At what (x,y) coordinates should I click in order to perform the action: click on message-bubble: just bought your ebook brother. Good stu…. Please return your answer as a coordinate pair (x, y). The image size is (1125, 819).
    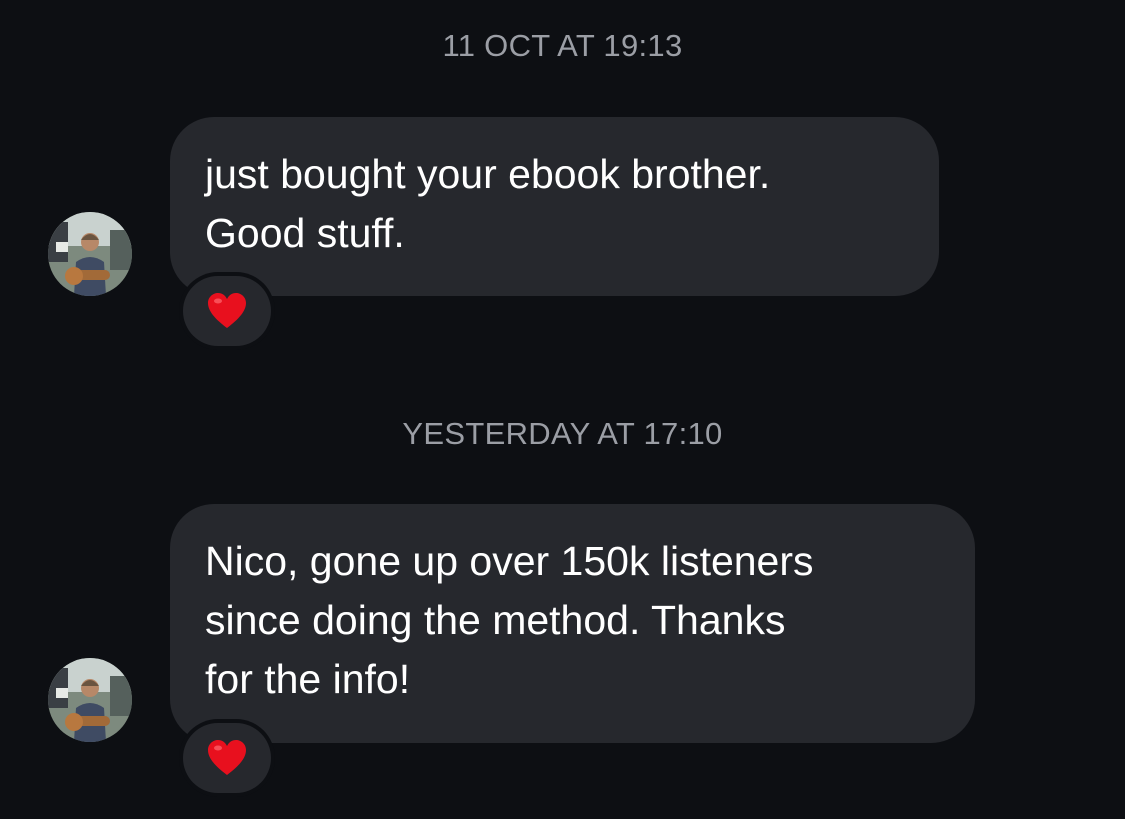
    Looking at the image, I should click on (554, 206).